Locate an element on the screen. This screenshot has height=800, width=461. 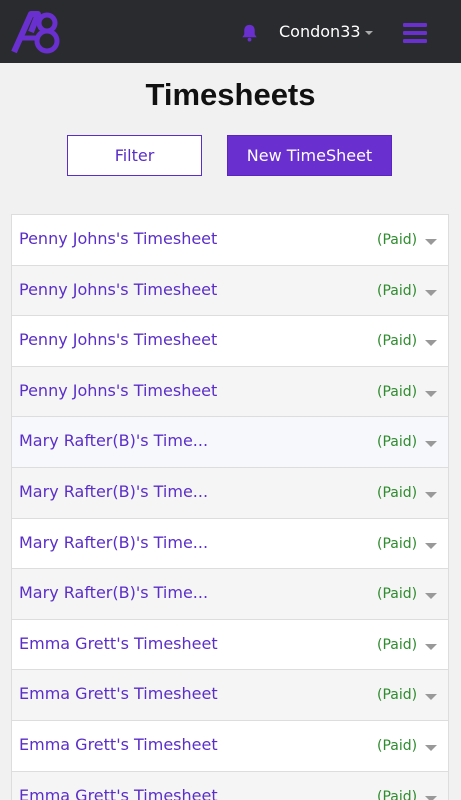
user-menu: Condon33 is located at coordinates (326, 32).